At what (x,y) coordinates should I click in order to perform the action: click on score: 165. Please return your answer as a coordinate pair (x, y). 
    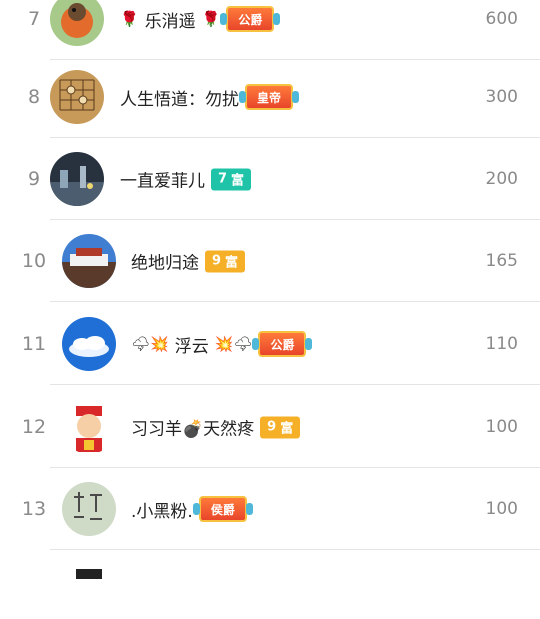
    Looking at the image, I should click on (501, 261).